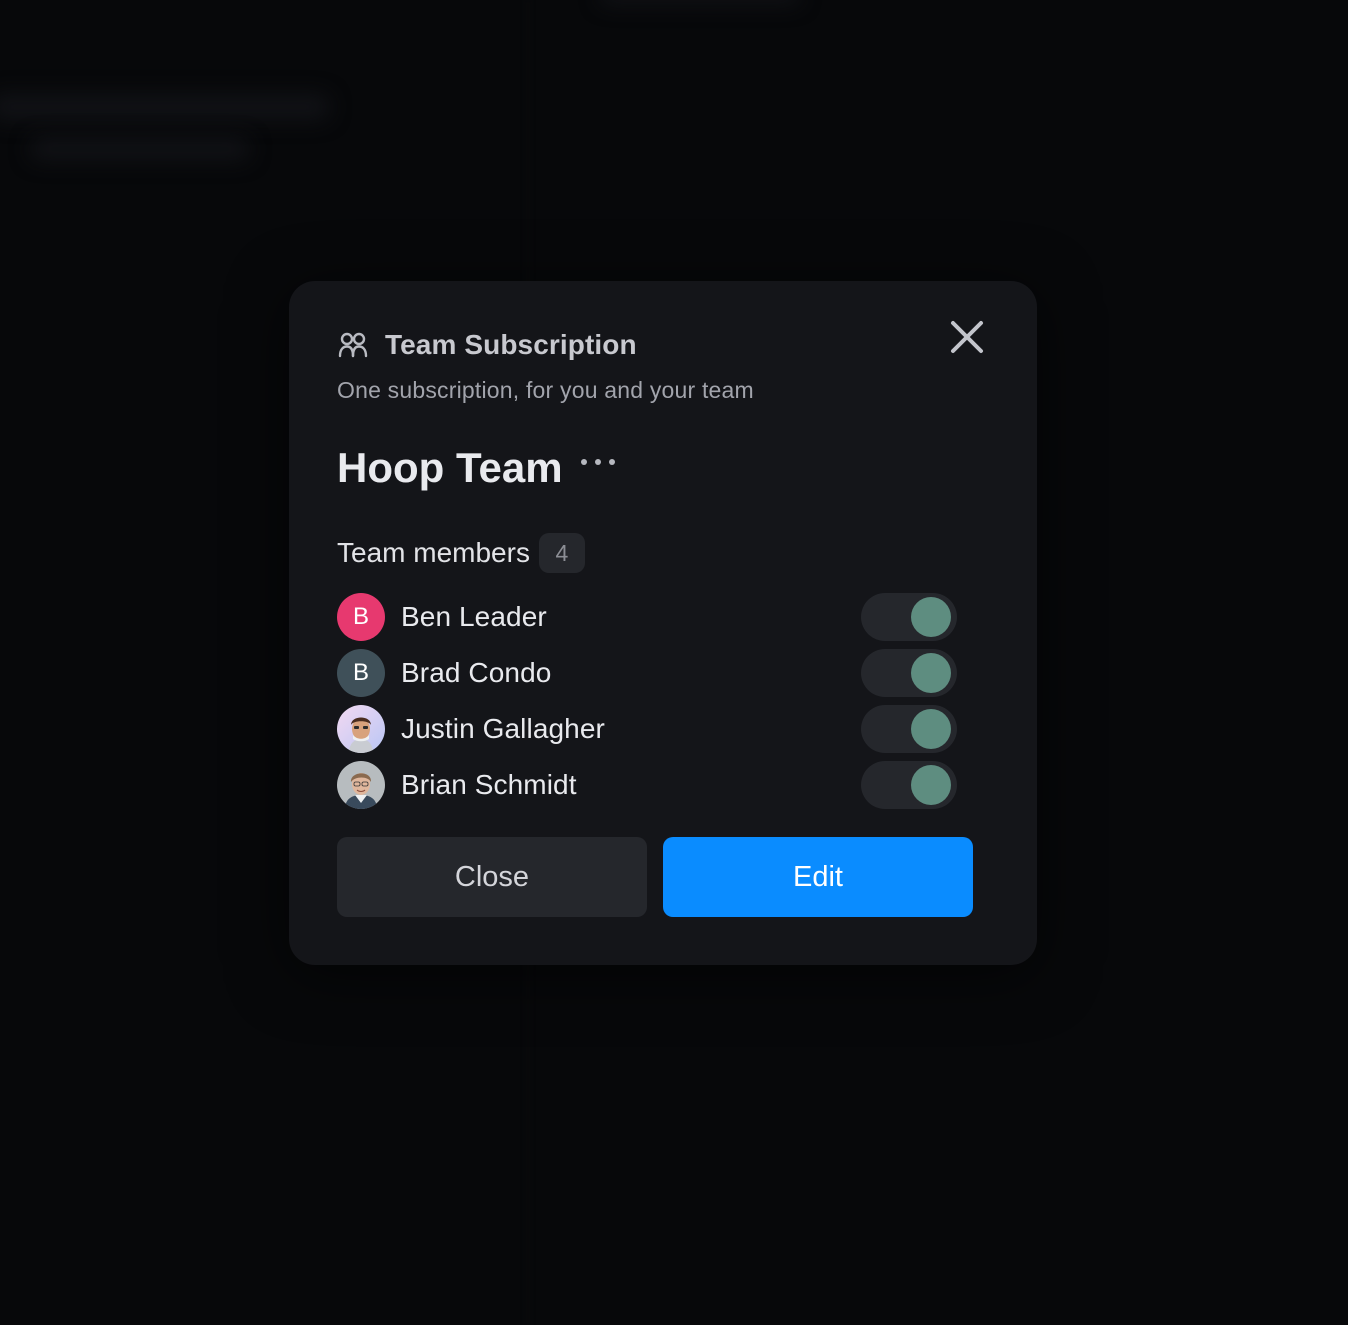  Describe the element at coordinates (647, 673) in the screenshot. I see `list-item: B Brad Condo` at that location.